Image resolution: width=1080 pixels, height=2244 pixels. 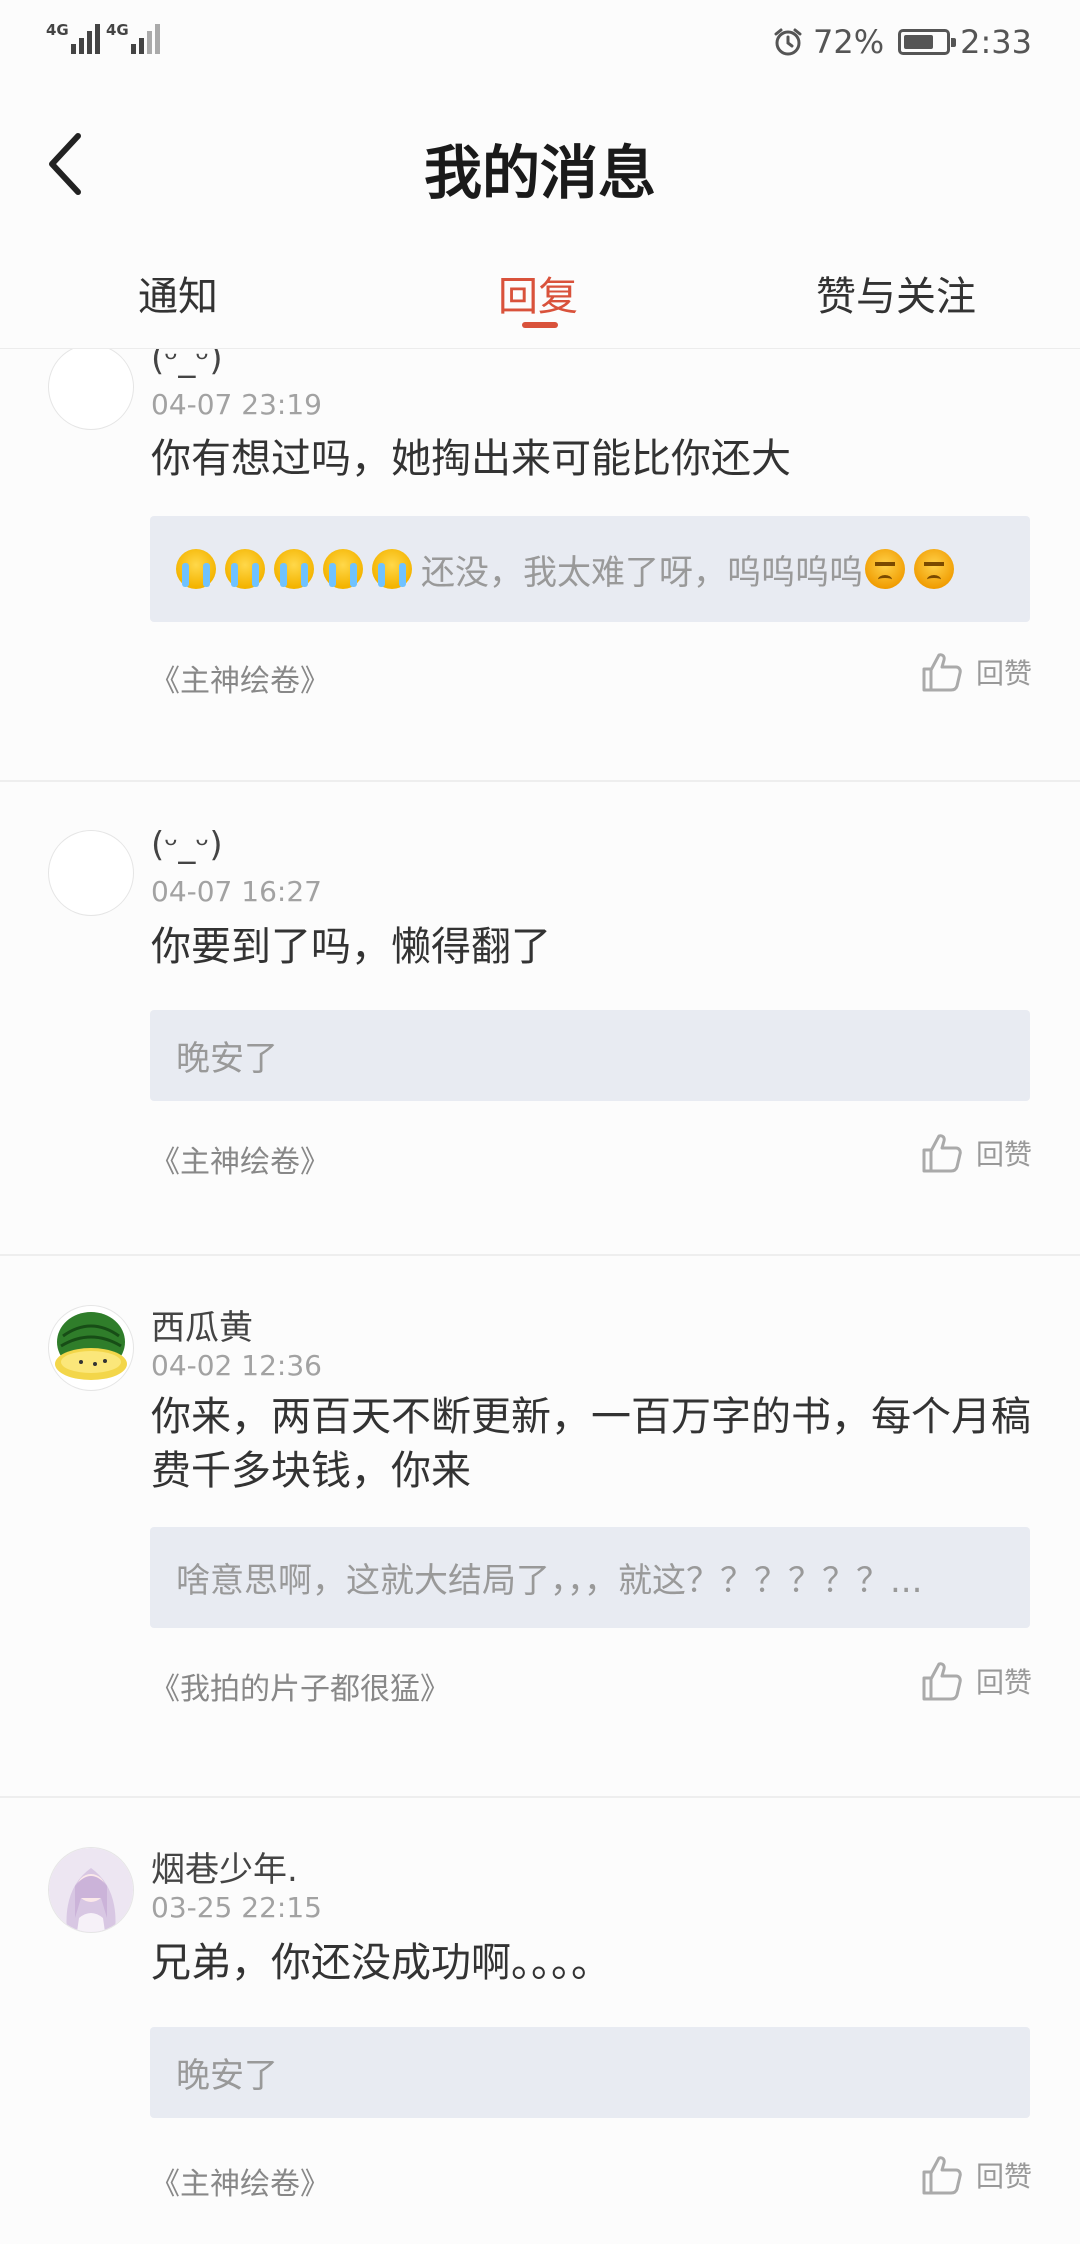 I want to click on message-content: 你要到了吗，懒得翻了, so click(x=591, y=947).